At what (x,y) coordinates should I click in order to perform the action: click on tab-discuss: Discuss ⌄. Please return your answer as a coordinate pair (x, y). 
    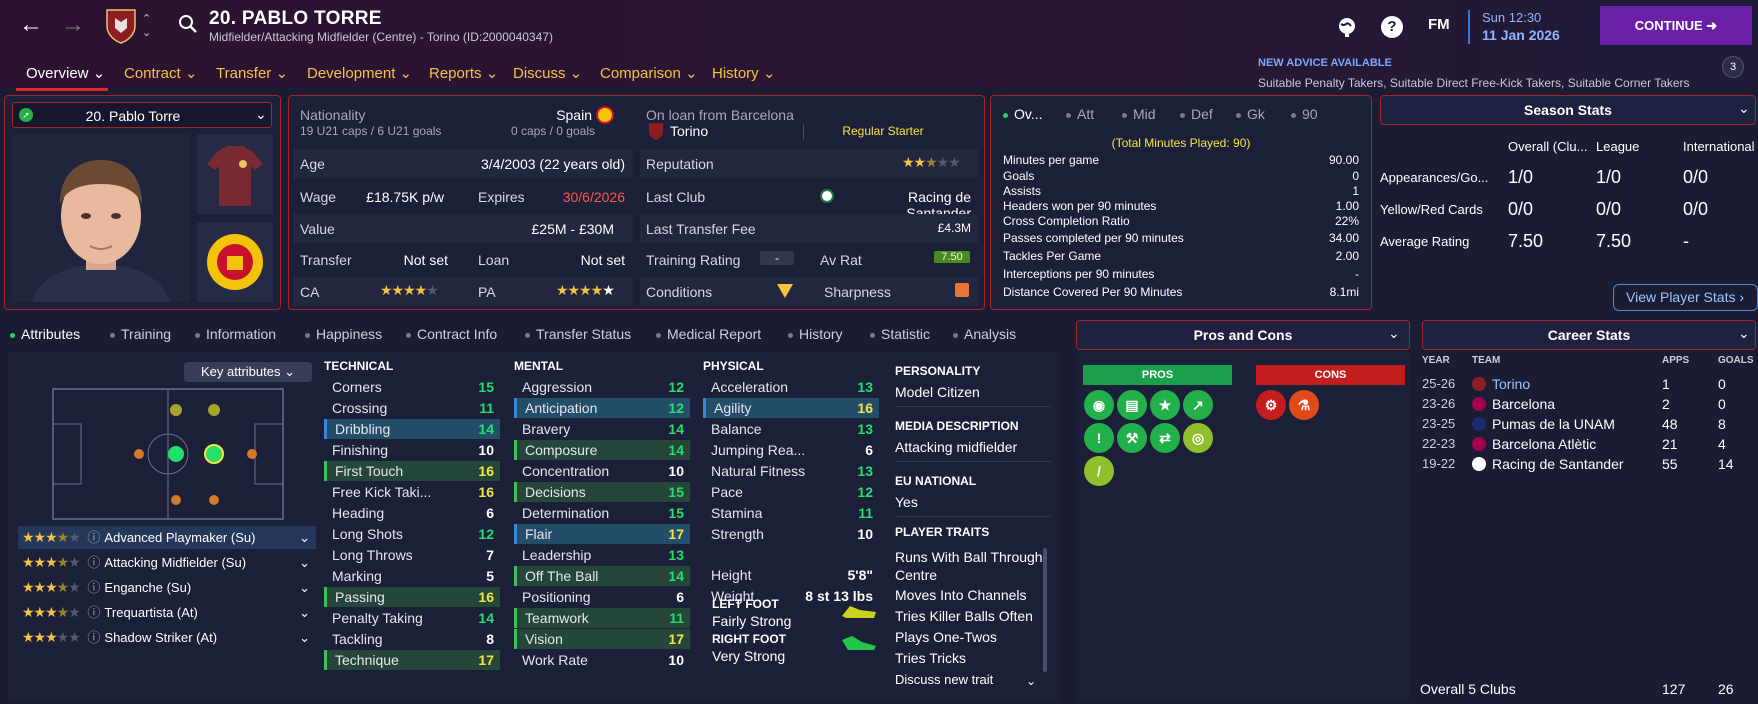
    Looking at the image, I should click on (547, 73).